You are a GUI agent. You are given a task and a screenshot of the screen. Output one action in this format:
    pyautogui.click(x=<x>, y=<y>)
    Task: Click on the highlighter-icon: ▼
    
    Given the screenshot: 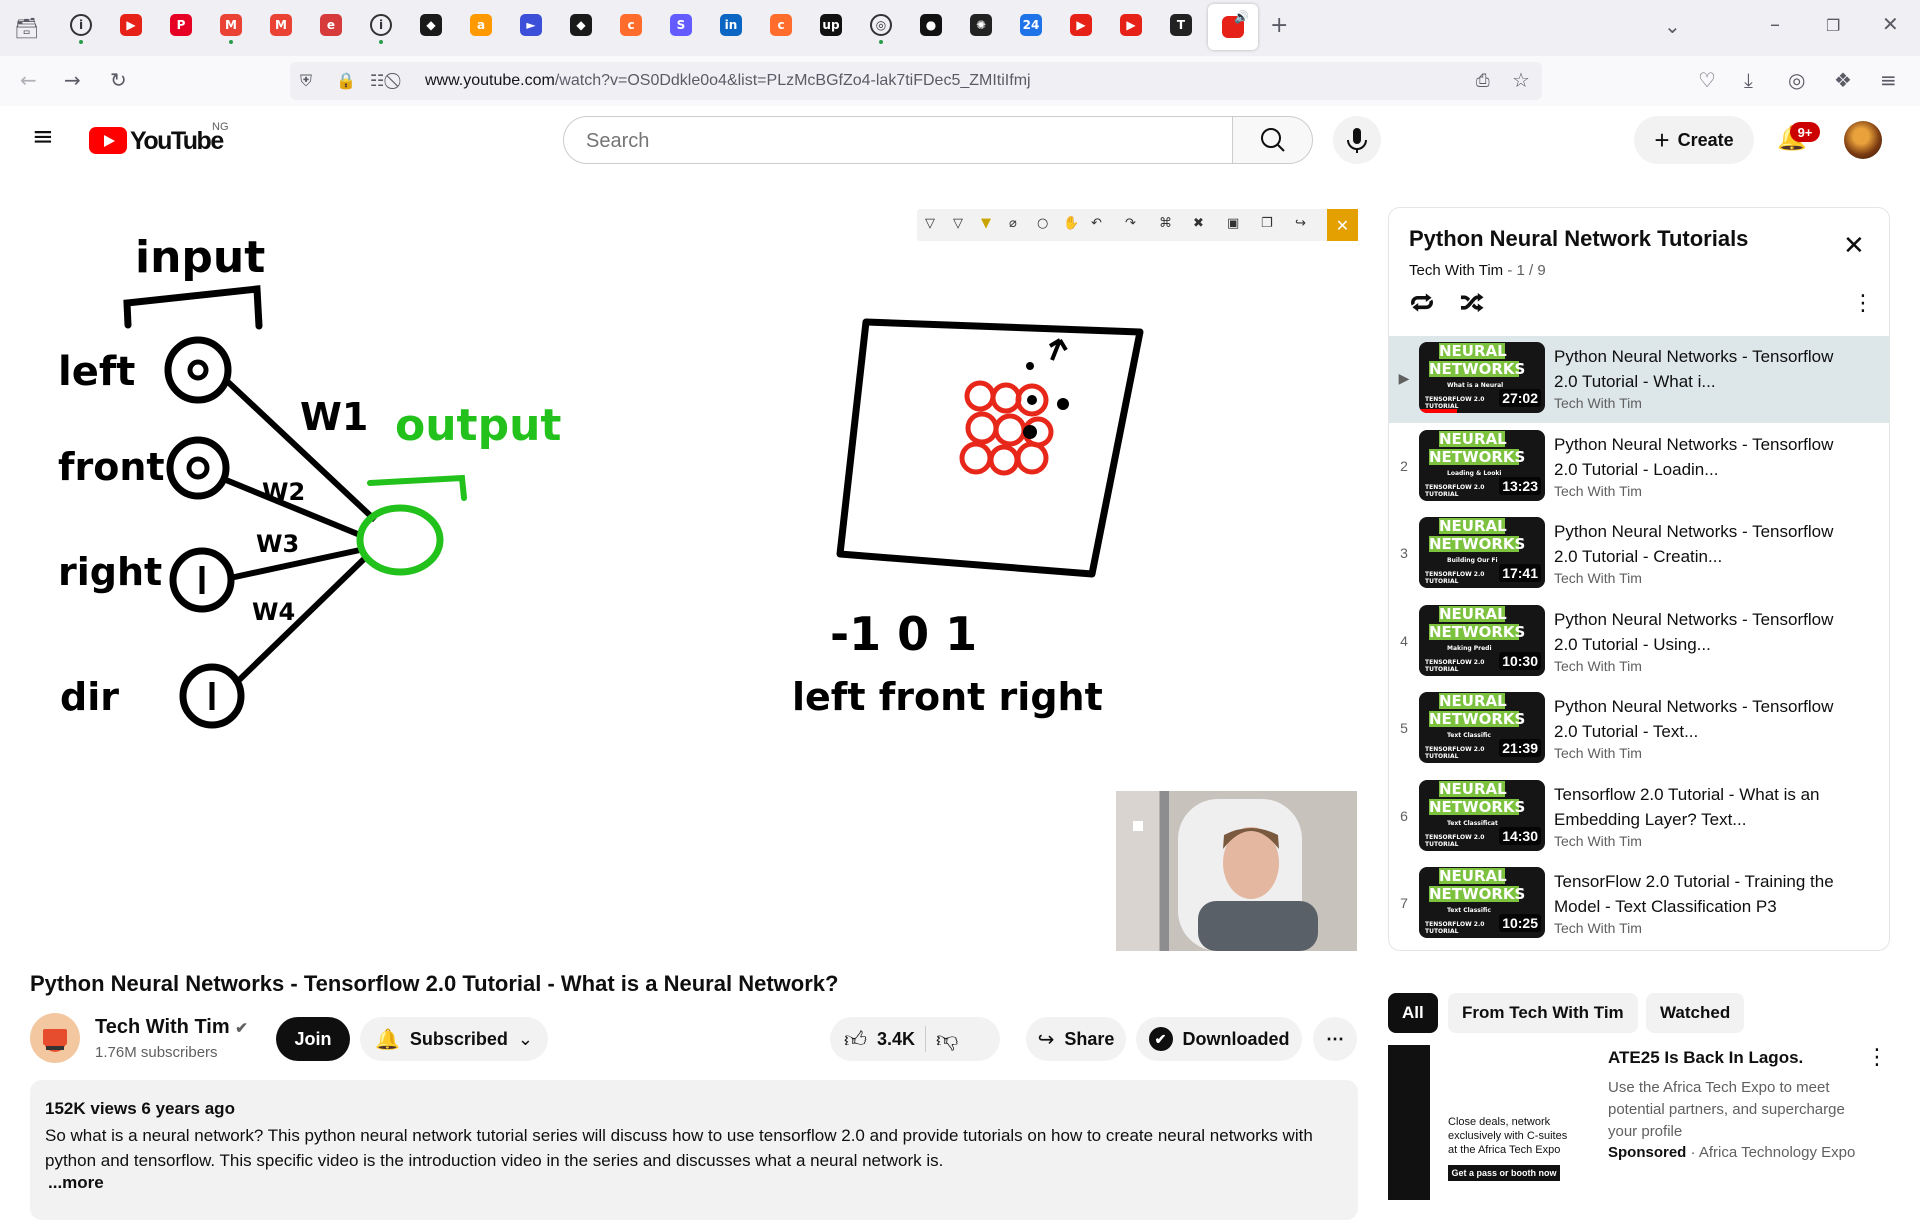 What is the action you would take?
    pyautogui.click(x=986, y=223)
    